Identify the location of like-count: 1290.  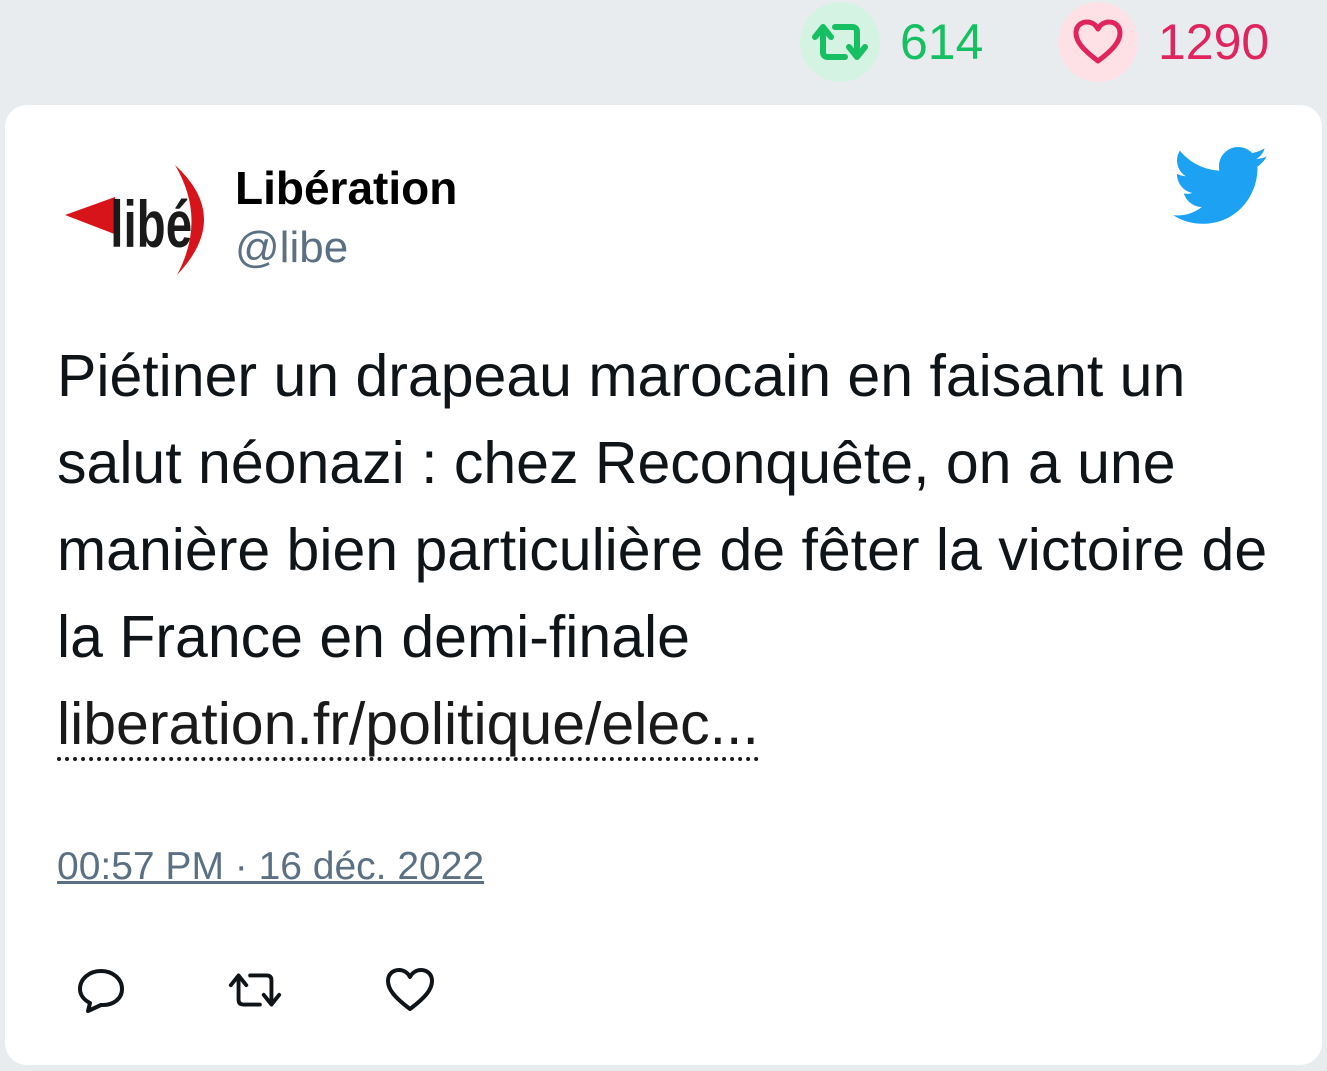
(1214, 42).